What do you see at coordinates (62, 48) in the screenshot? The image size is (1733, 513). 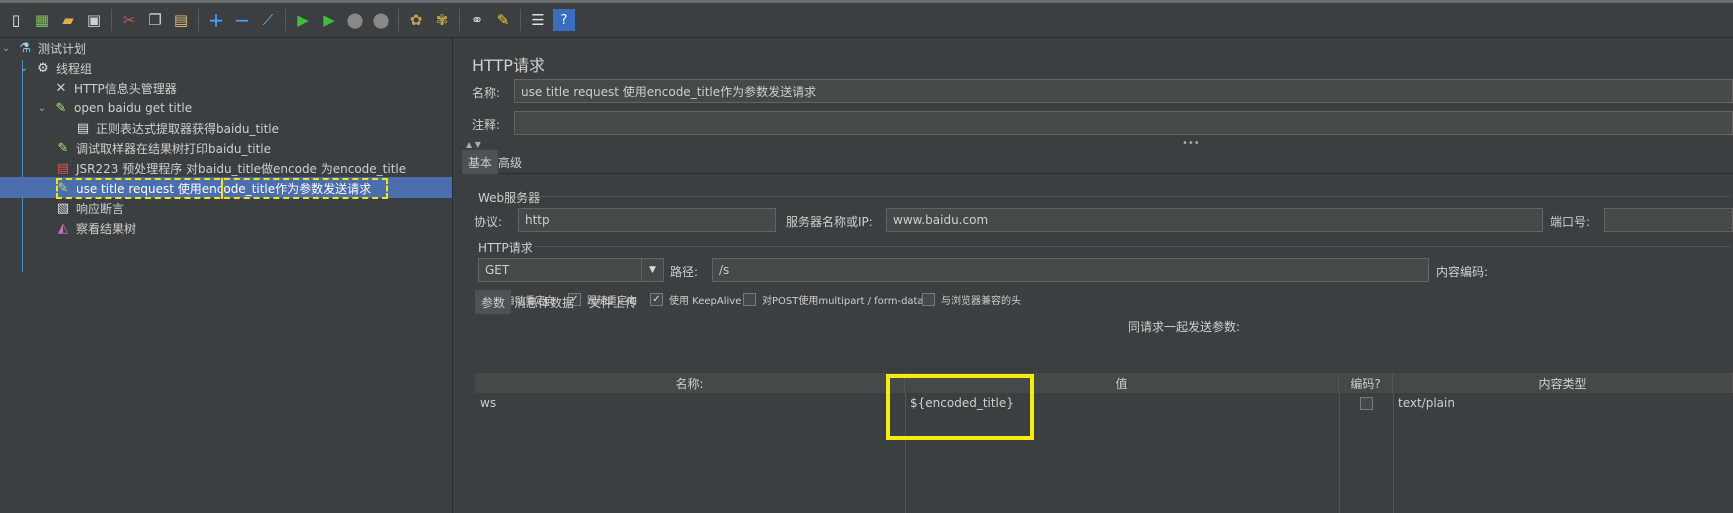 I see `tree-item-label: 测试计划` at bounding box center [62, 48].